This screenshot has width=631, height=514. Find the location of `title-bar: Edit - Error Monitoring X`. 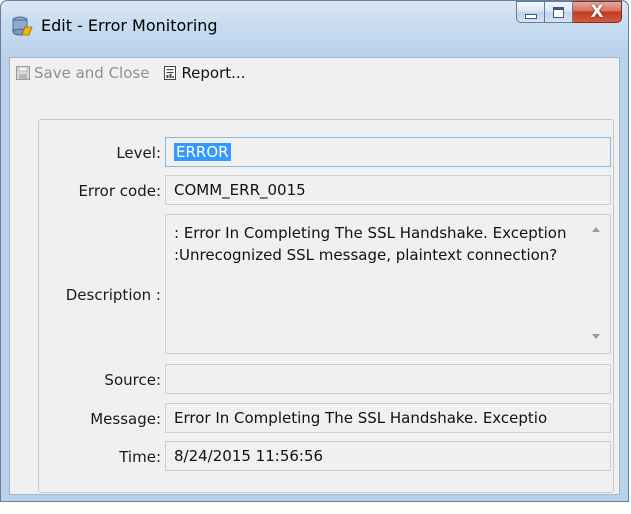

title-bar: Edit - Error Monitoring X is located at coordinates (314, 29).